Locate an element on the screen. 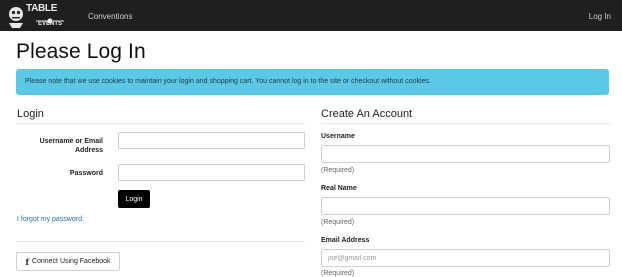  forgot-password-link: I forgot my password. is located at coordinates (50, 219).